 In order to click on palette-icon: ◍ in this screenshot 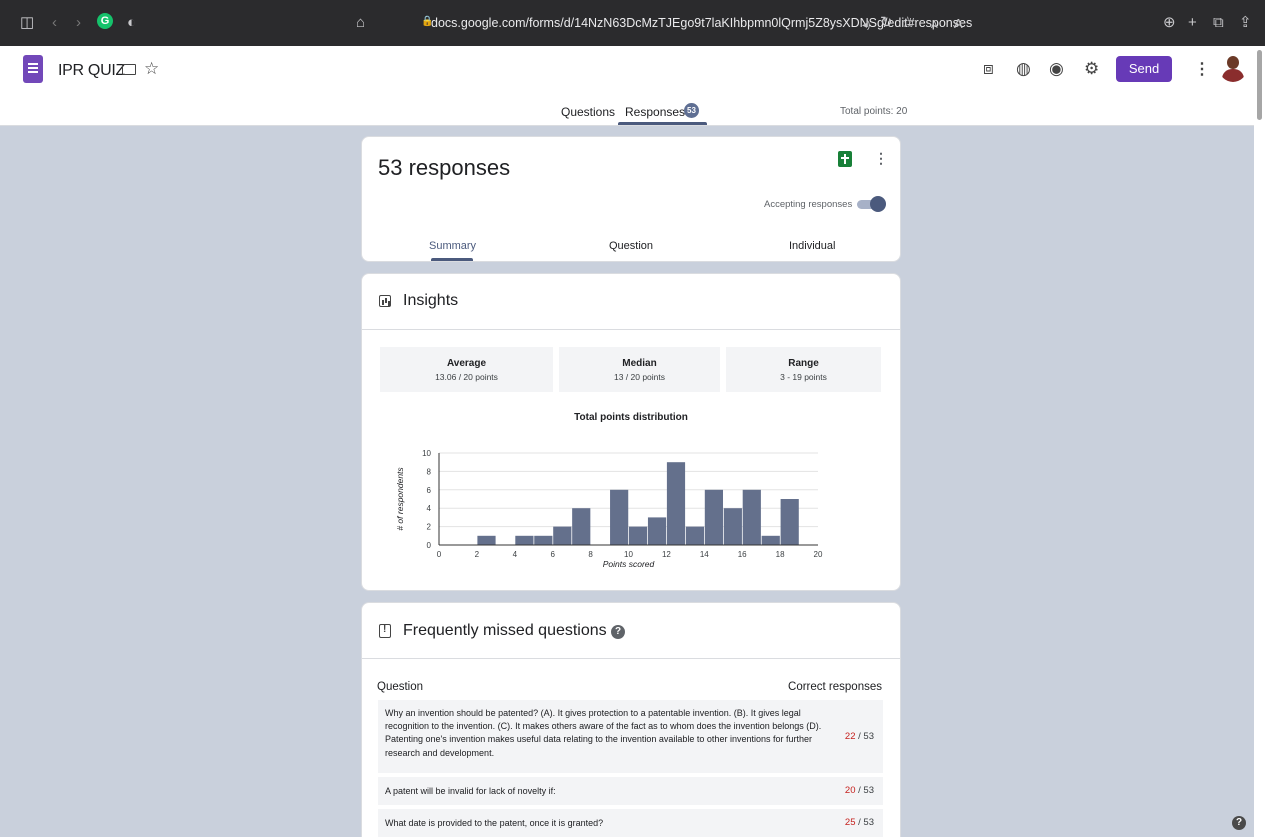, I will do `click(1023, 69)`.